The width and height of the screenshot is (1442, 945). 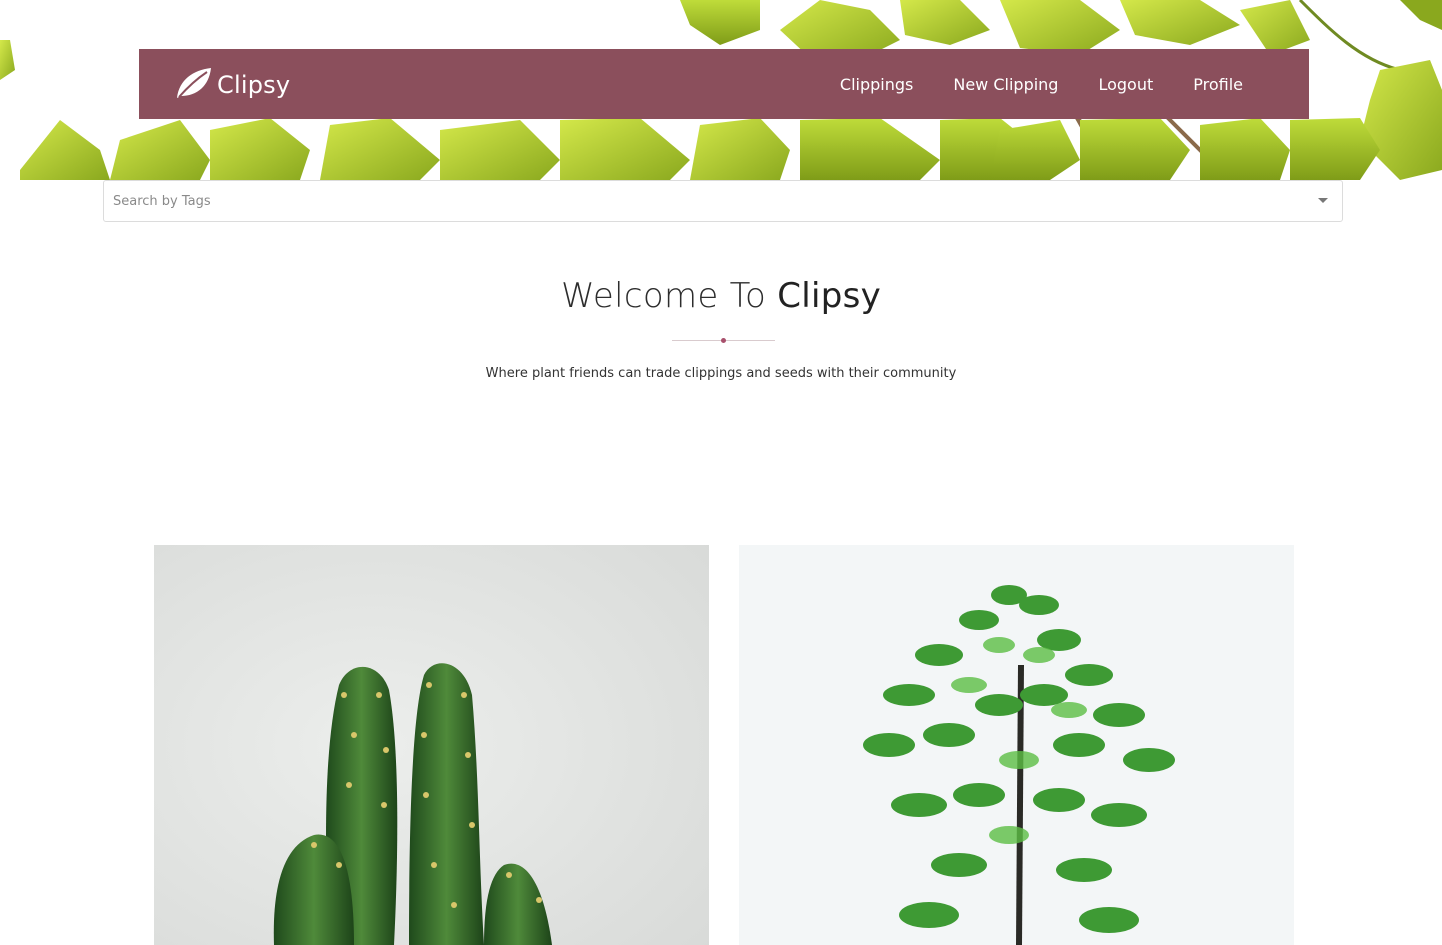 I want to click on nav-link-profile: Profile, so click(x=1218, y=84).